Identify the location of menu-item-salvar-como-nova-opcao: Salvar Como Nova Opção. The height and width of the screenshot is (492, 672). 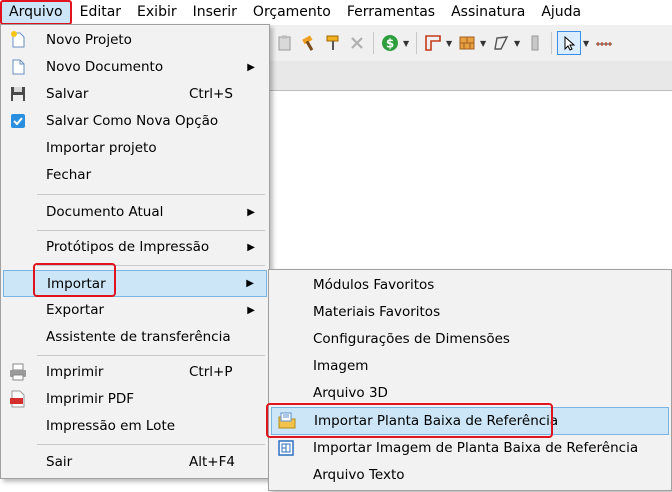
(135, 121).